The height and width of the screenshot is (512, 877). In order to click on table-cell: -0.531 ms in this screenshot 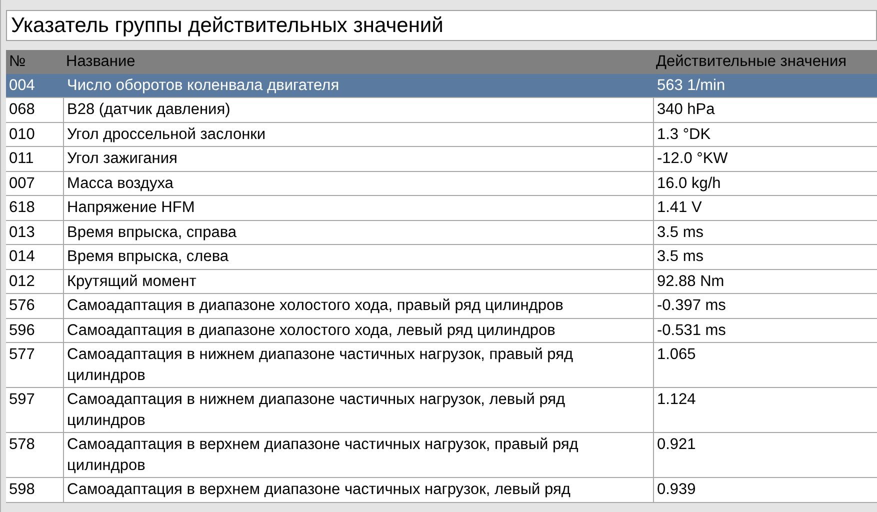, I will do `click(765, 330)`.